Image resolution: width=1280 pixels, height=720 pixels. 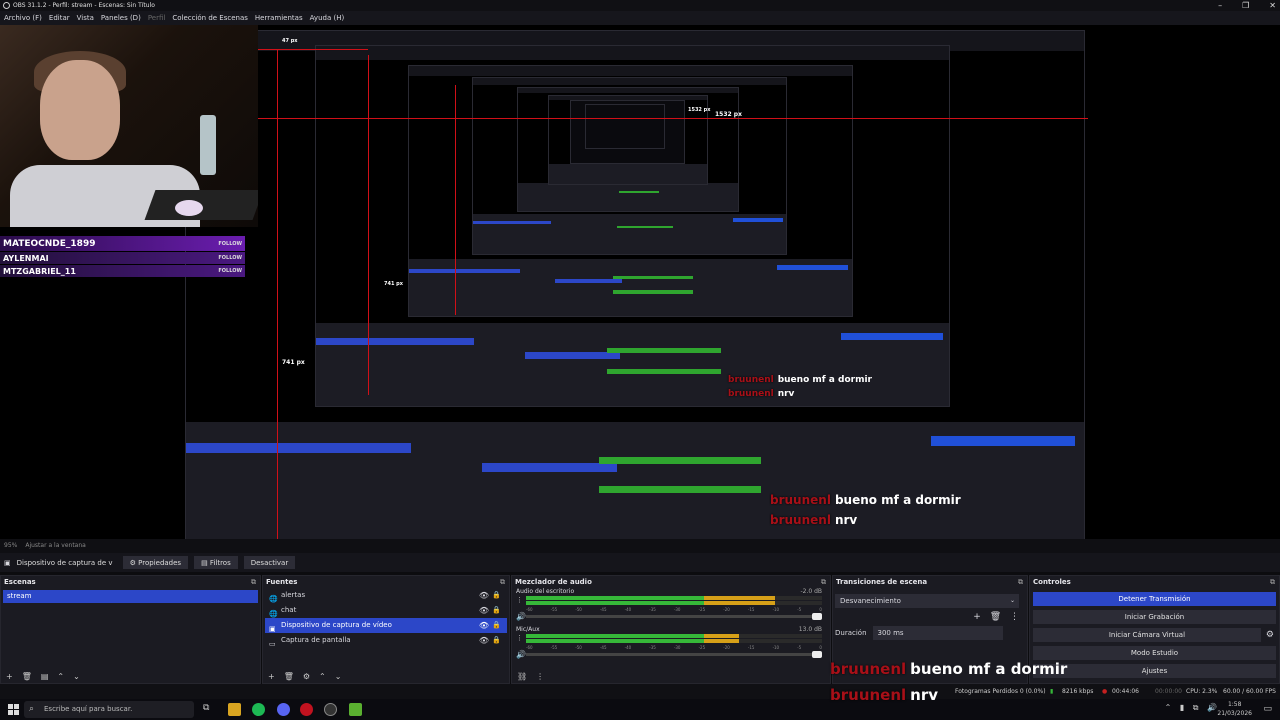 What do you see at coordinates (122, 271) in the screenshot?
I see `alert-row: MTZGABRIEL_11 FOLLOW` at bounding box center [122, 271].